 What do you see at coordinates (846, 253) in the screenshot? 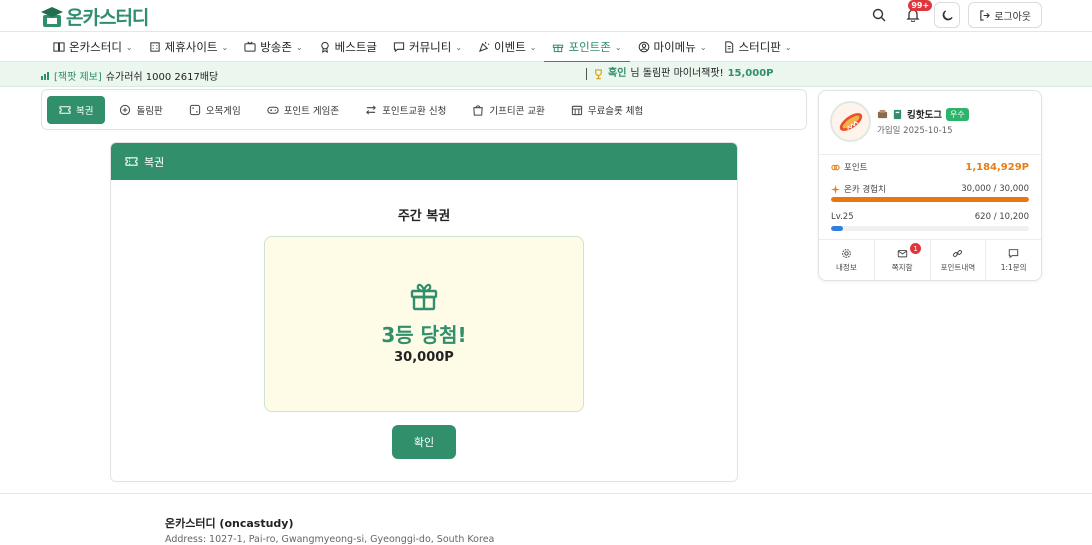
I see `gear-icon` at bounding box center [846, 253].